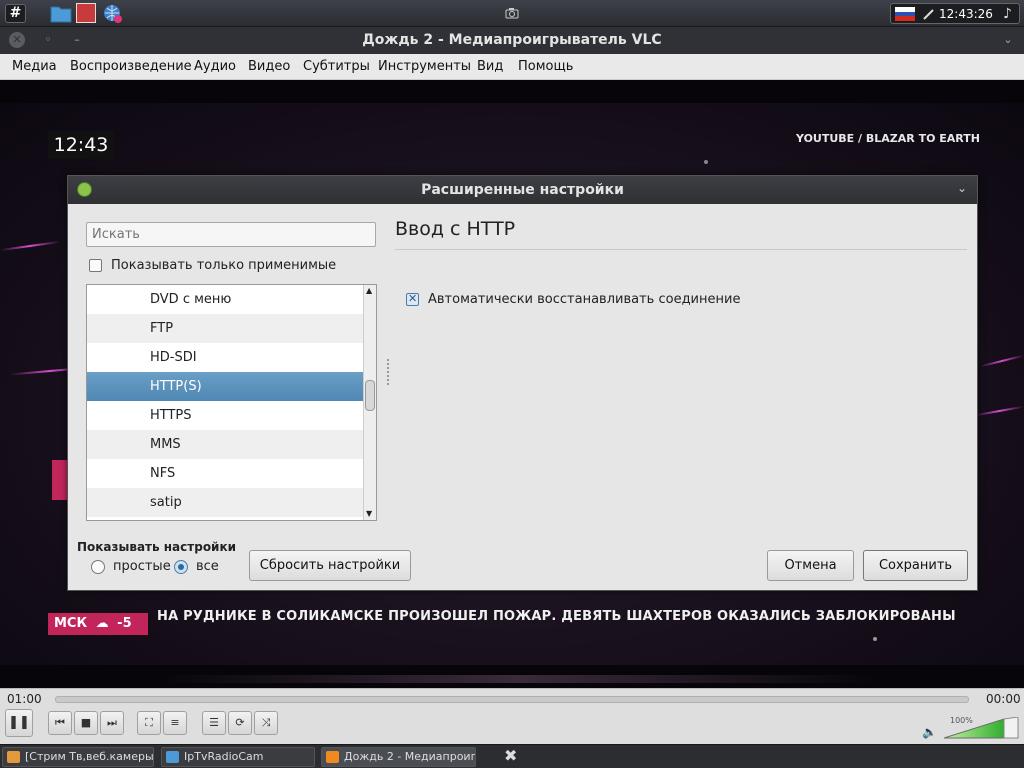 Image resolution: width=1024 pixels, height=768 pixels. I want to click on shuffle-button: ⤨, so click(266, 723).